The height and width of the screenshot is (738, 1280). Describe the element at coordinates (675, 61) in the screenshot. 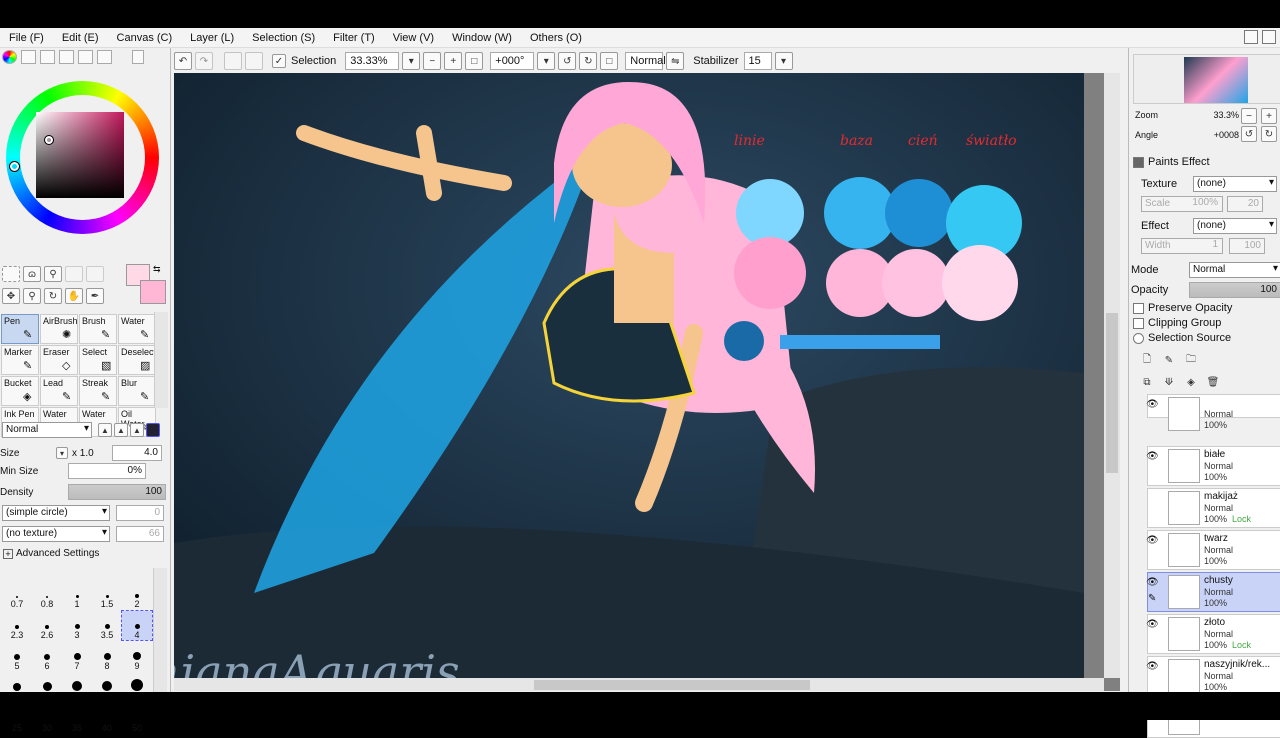

I see `flip-icon: ⇋` at that location.